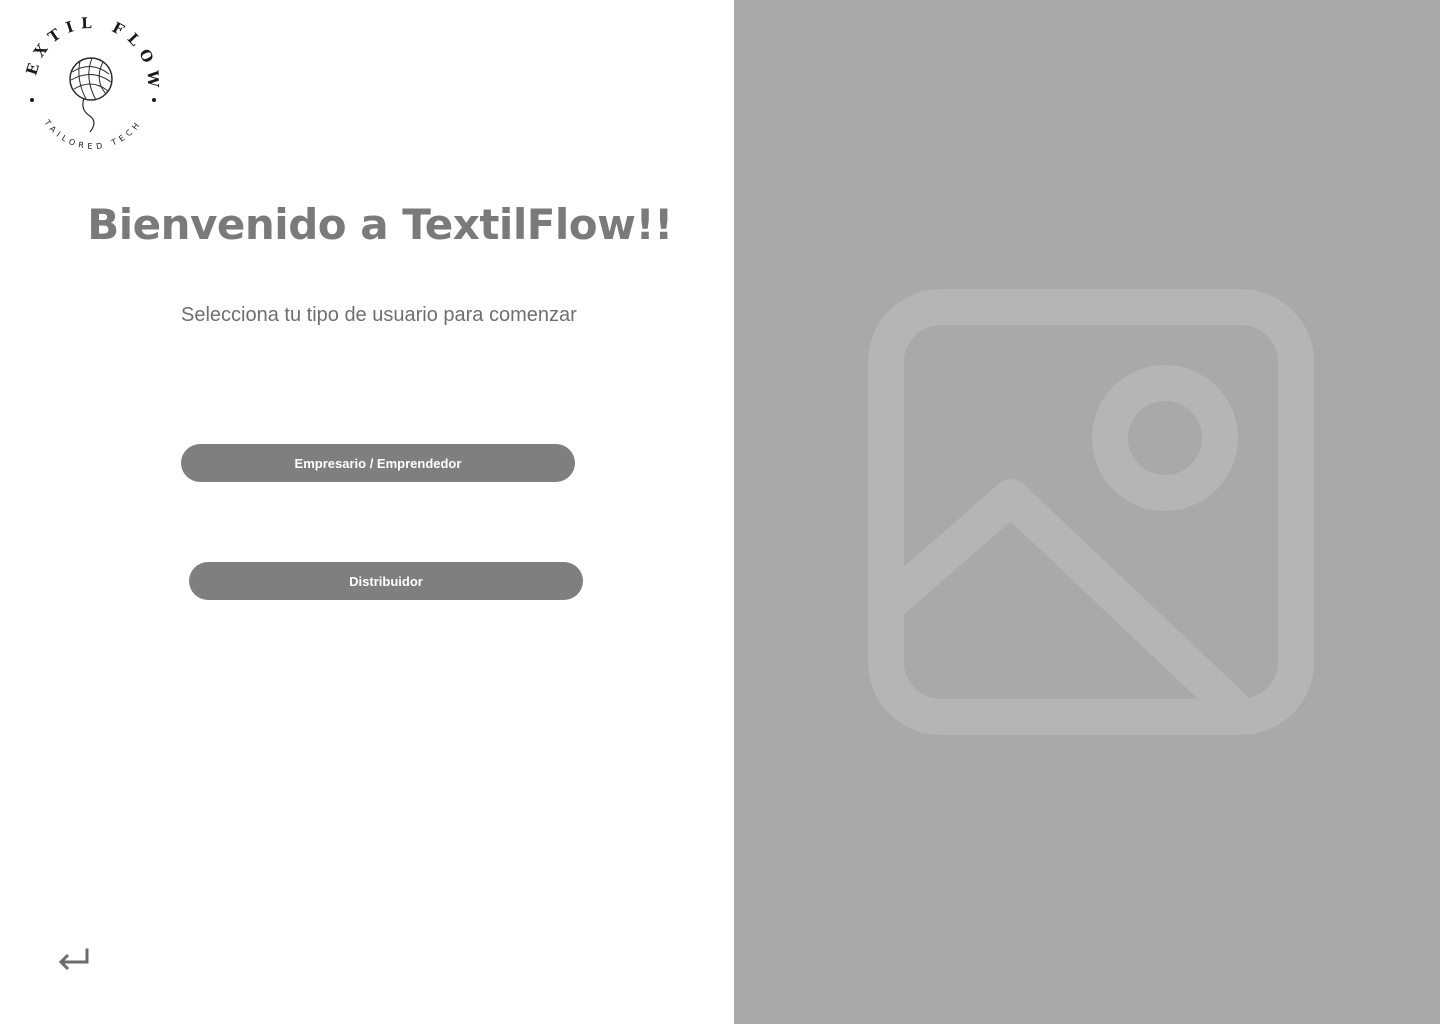  I want to click on distributor-button: Distribuidor, so click(386, 581).